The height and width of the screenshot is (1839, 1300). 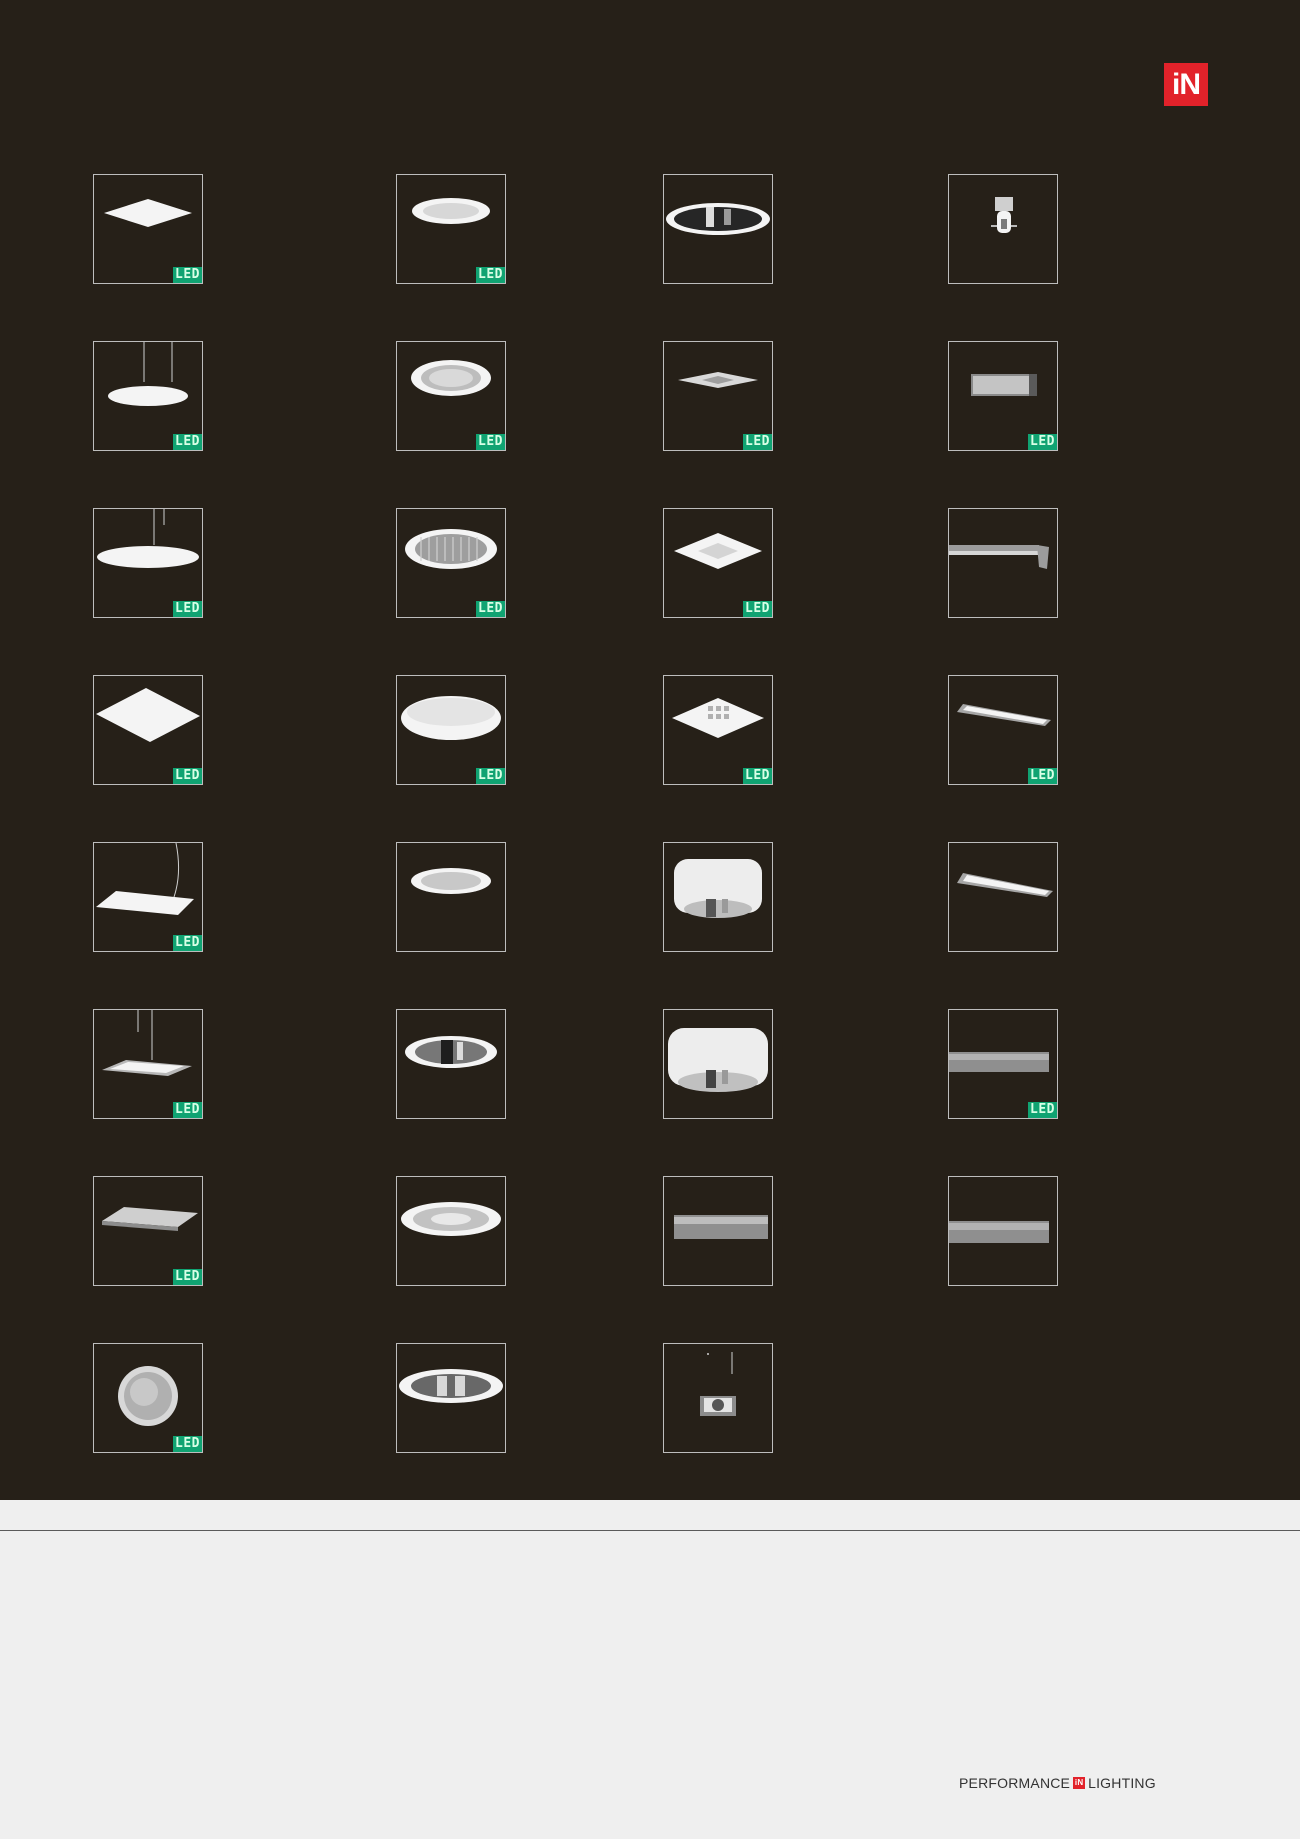 What do you see at coordinates (718, 1384) in the screenshot?
I see `suspended-spot-icon` at bounding box center [718, 1384].